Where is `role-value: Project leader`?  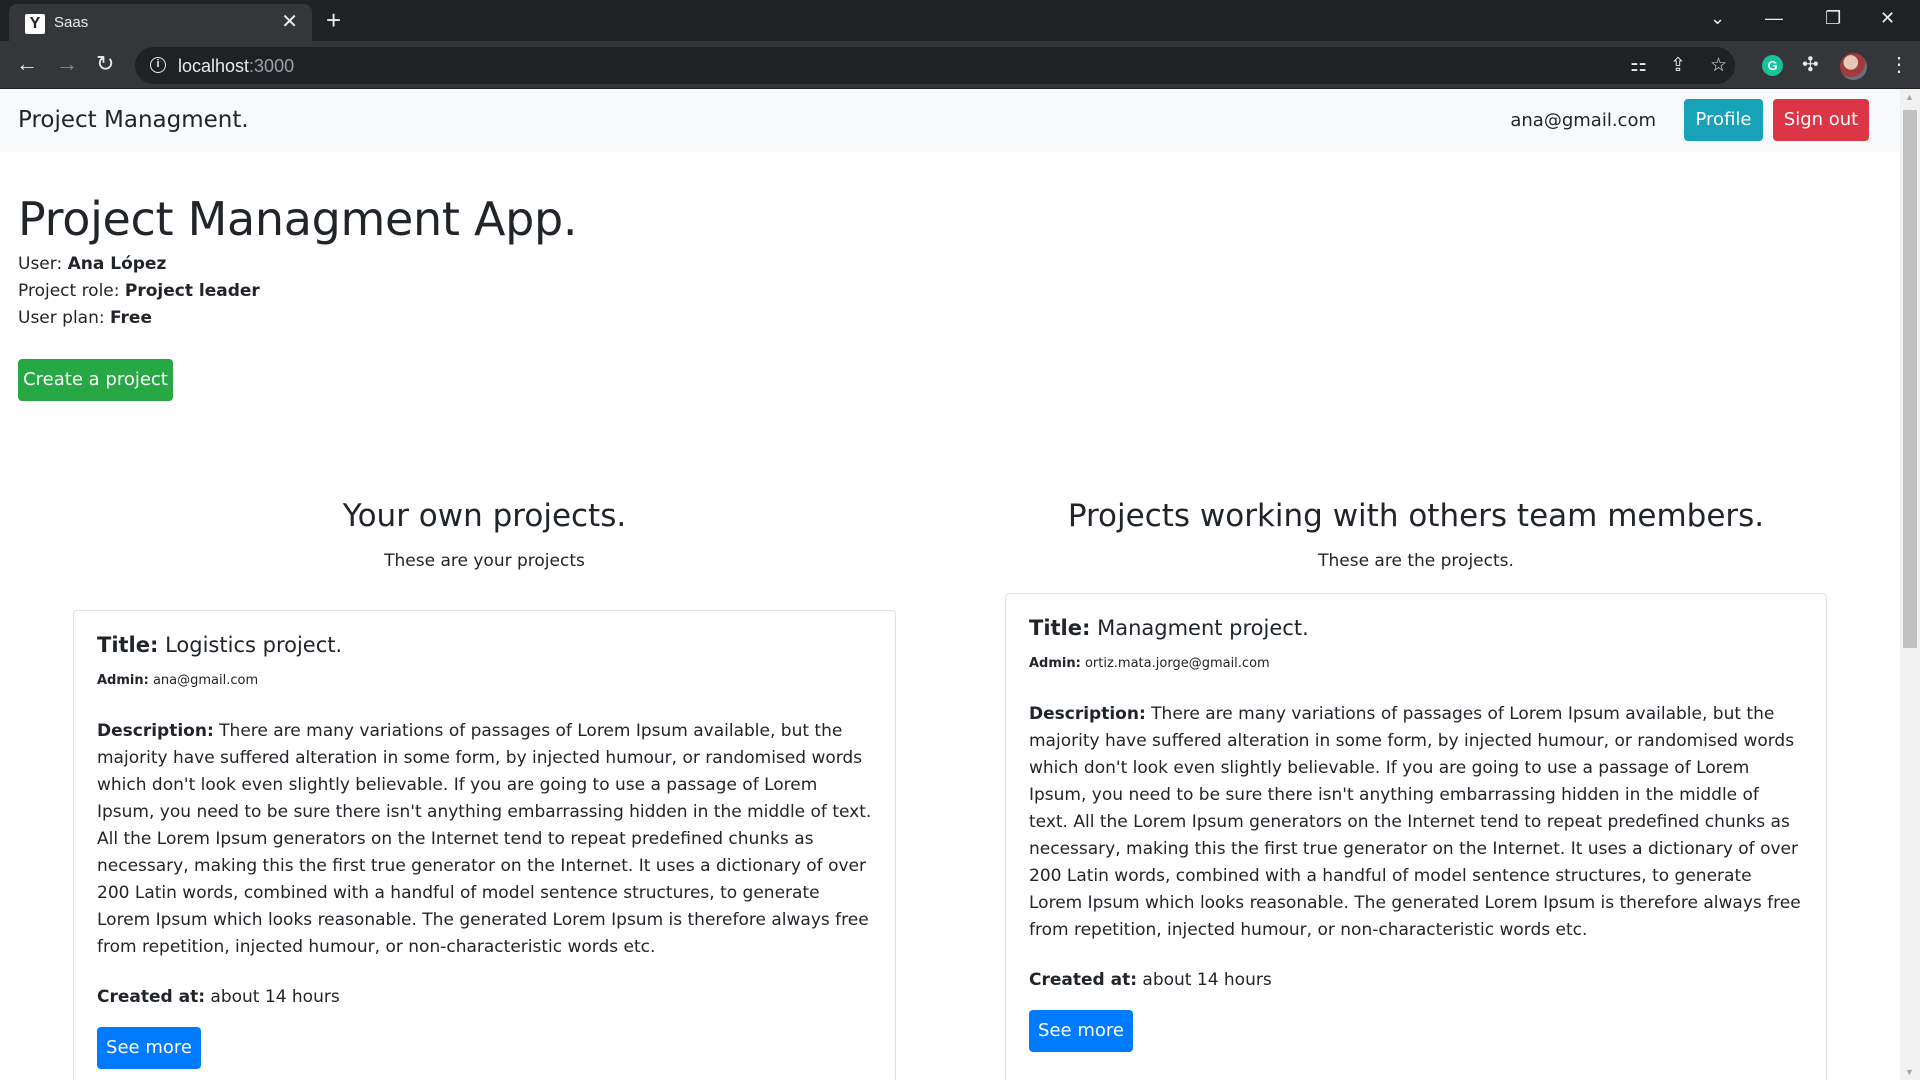 role-value: Project leader is located at coordinates (192, 291).